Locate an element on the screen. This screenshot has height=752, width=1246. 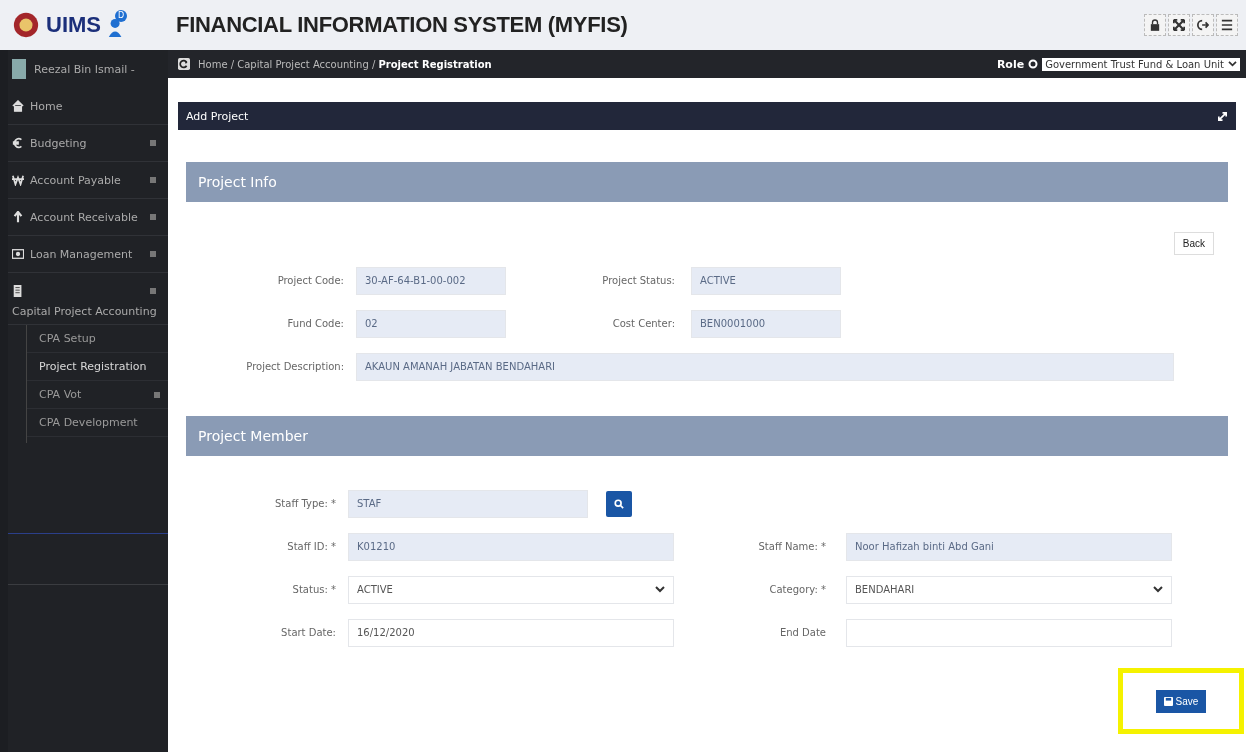
section-title: Project Member is located at coordinates (253, 436).